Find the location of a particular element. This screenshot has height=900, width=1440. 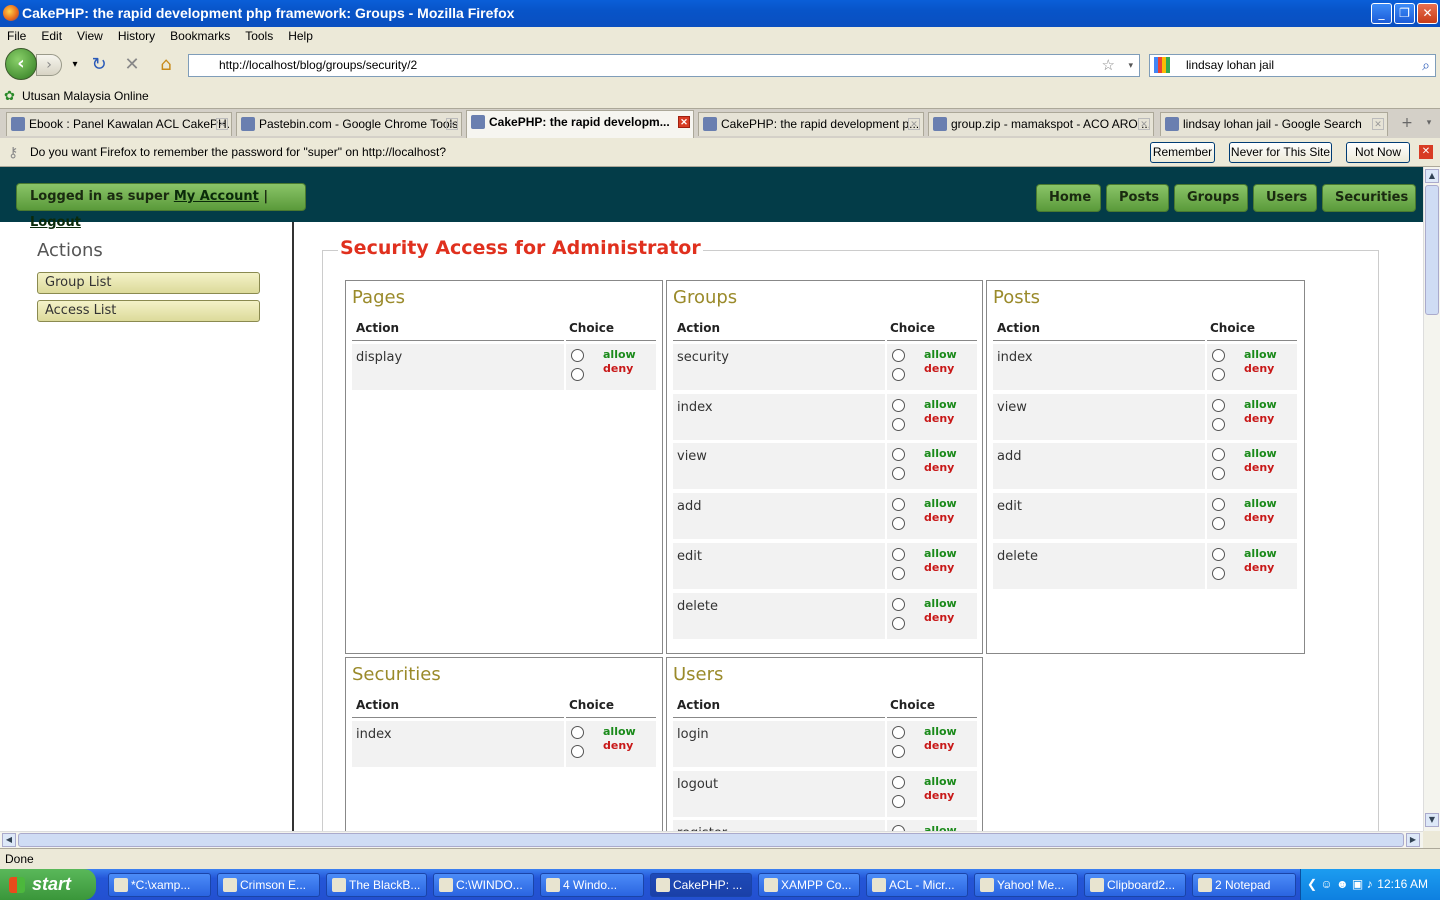

horizontal-scrollbar: ◀ ▶ is located at coordinates (711, 839).